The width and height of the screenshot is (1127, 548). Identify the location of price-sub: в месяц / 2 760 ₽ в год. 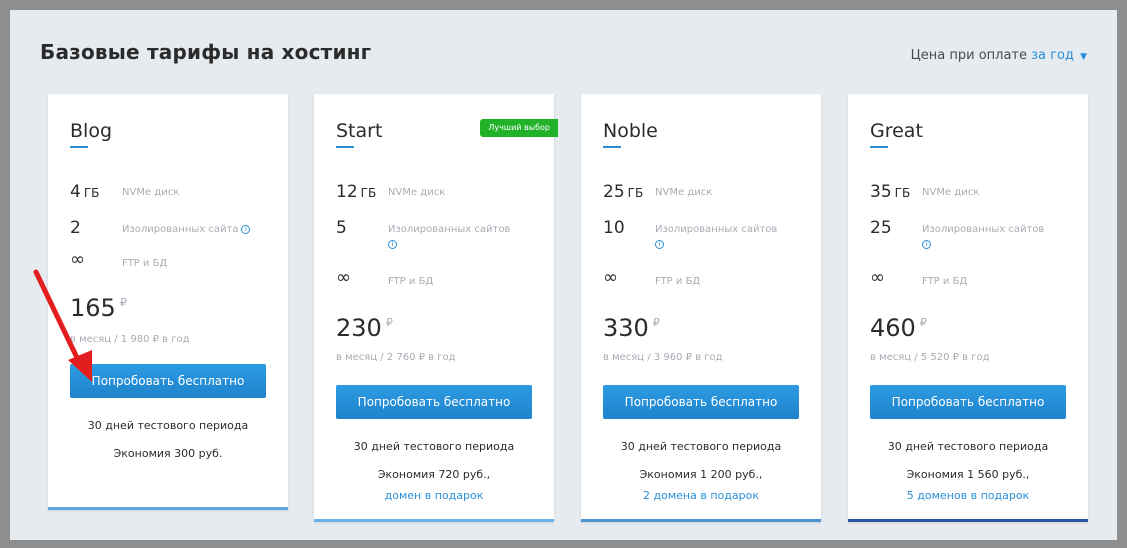
(396, 357).